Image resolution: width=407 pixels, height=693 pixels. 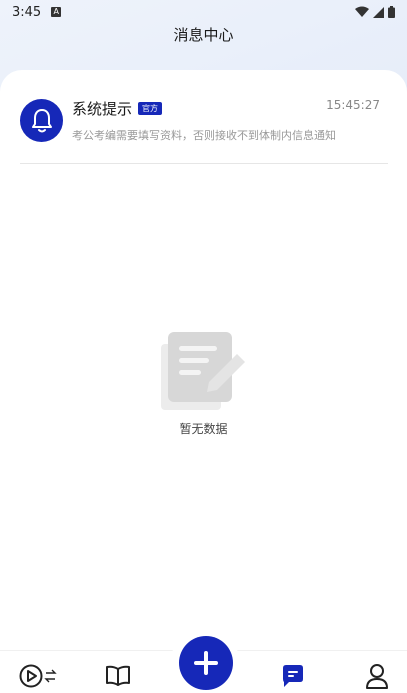 I want to click on bell-icon, so click(x=41, y=120).